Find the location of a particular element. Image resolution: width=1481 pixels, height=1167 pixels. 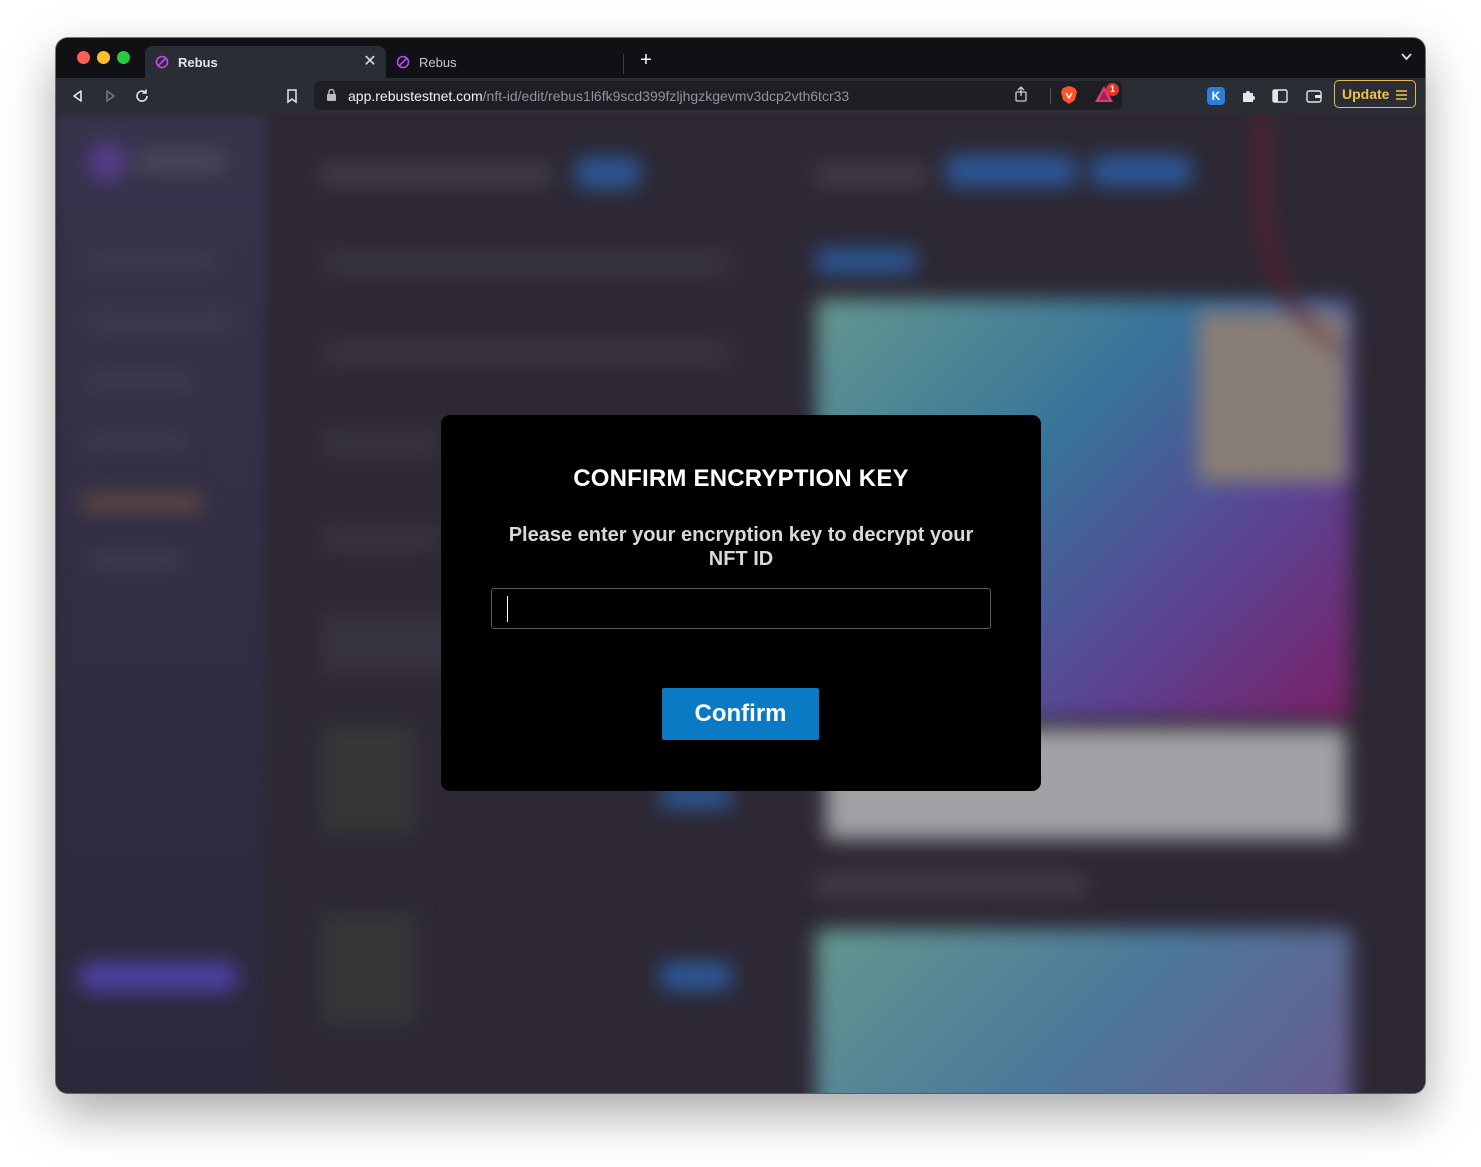

bookmark-icon is located at coordinates (292, 96).